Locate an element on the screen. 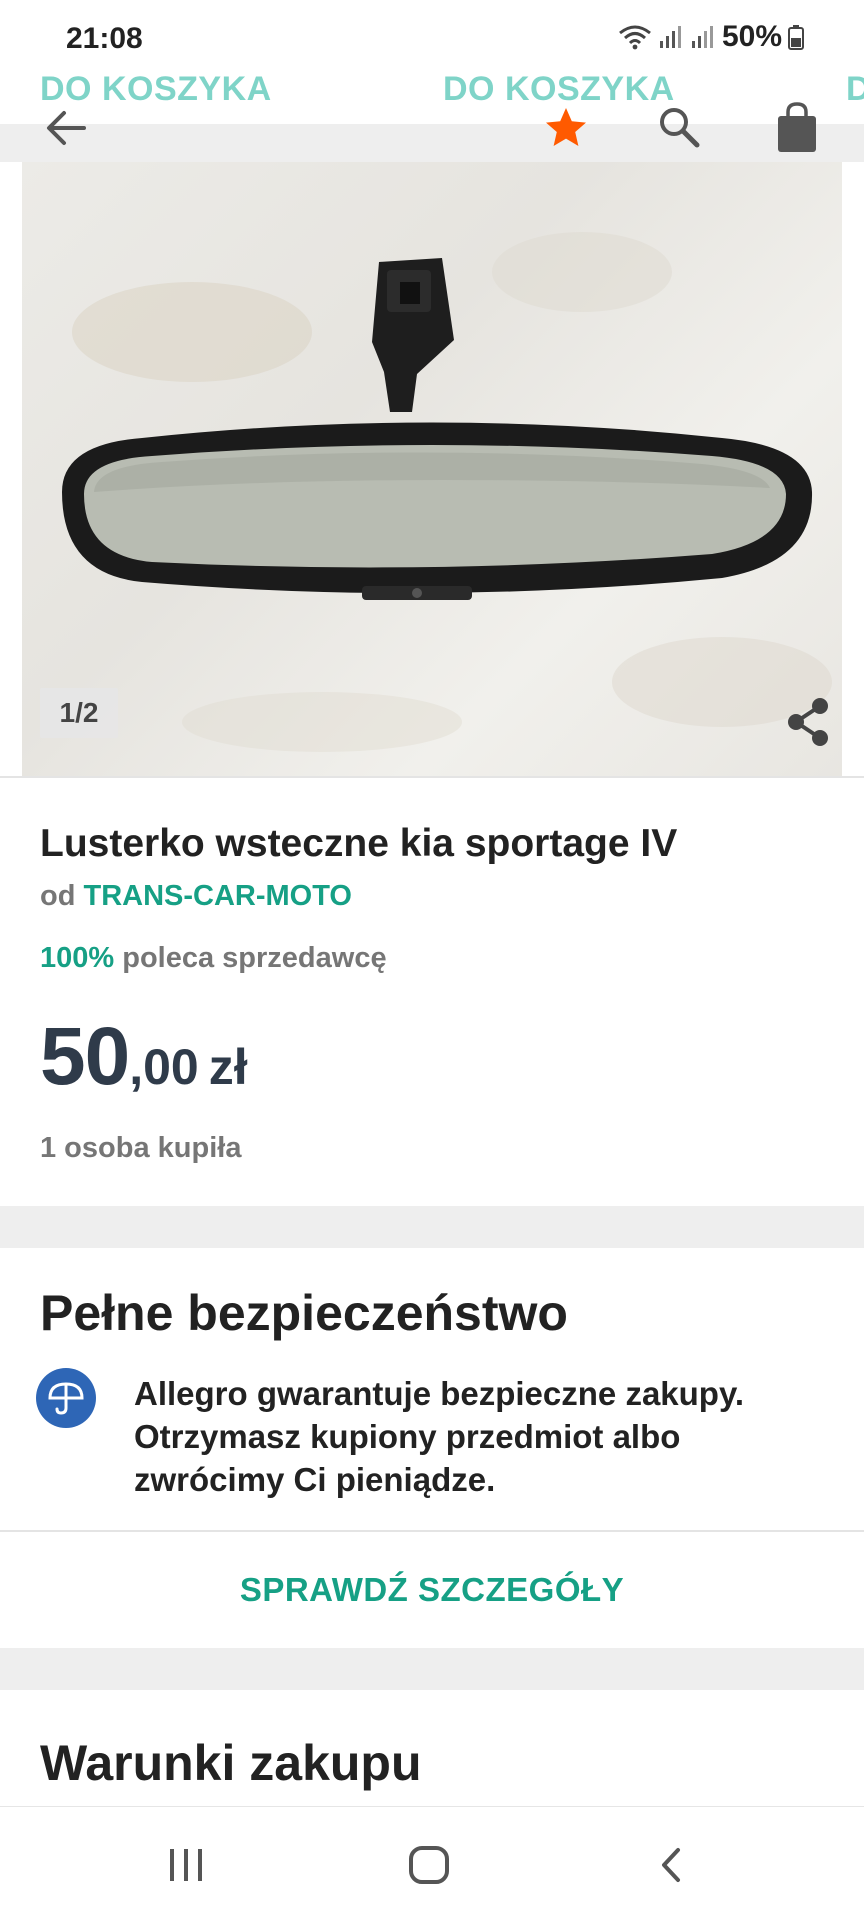  home-icon is located at coordinates (429, 1865).